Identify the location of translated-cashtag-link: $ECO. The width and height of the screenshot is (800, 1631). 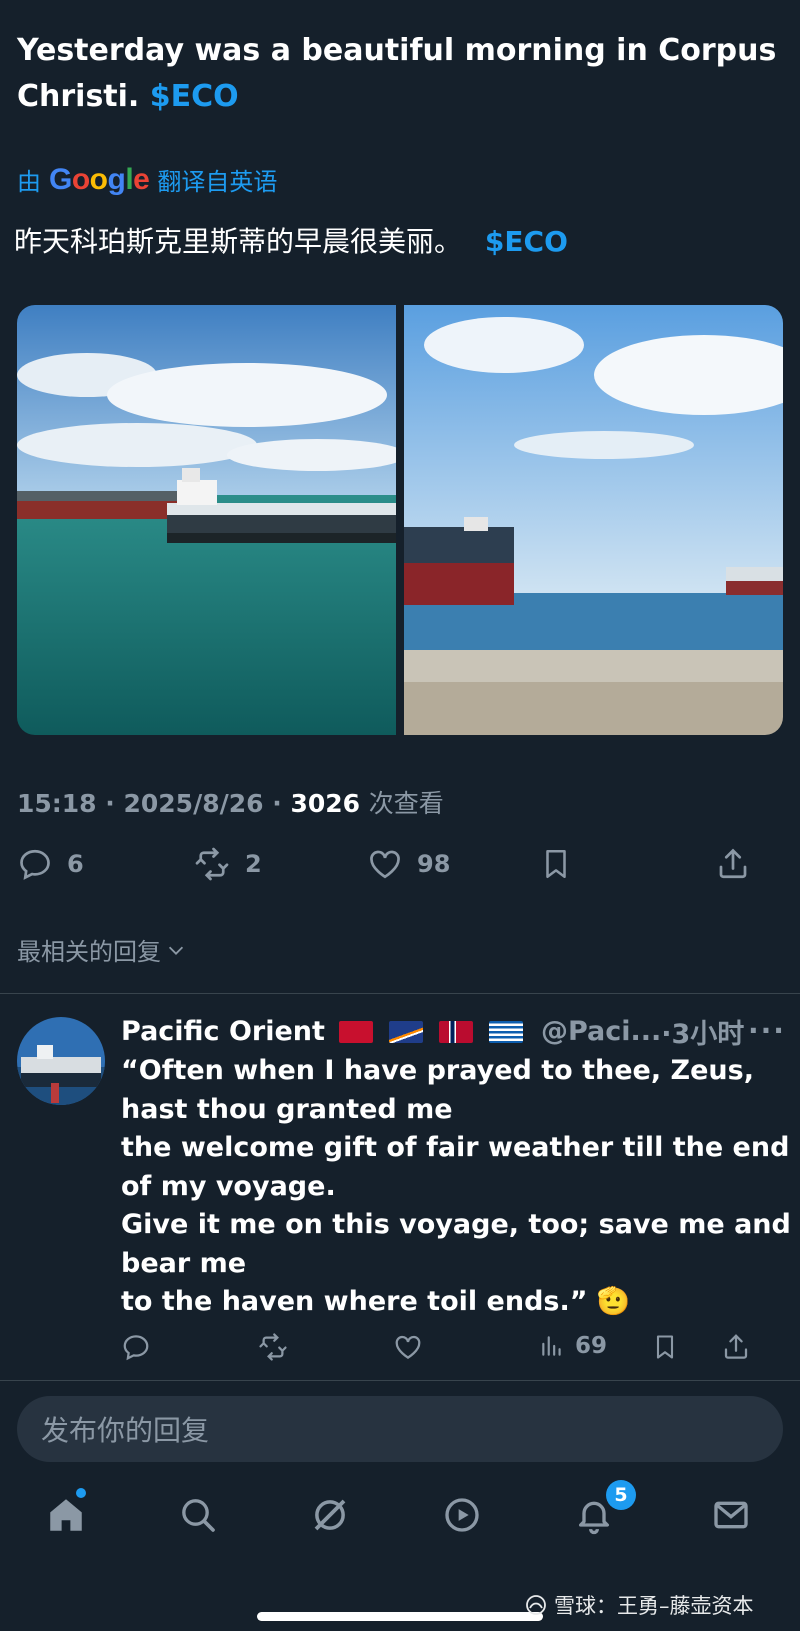
(526, 241).